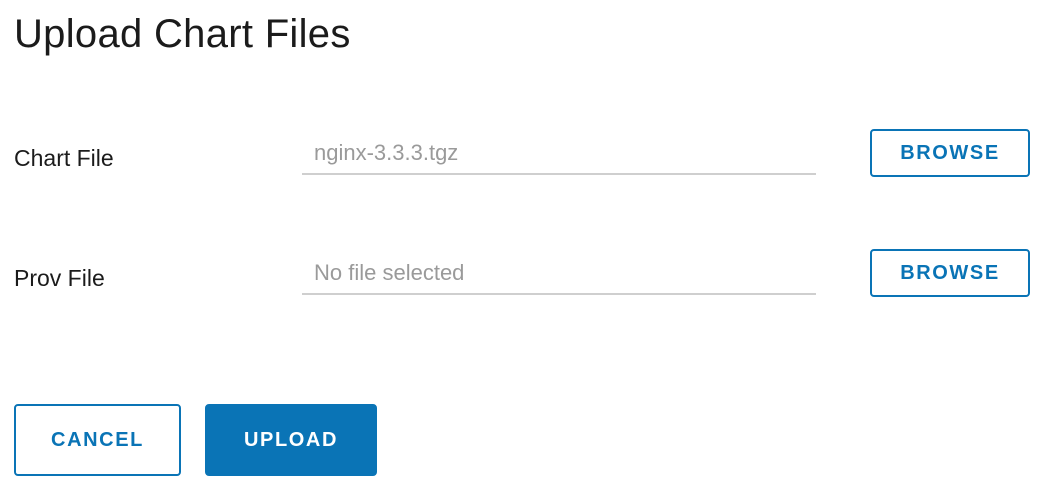 Image resolution: width=1052 pixels, height=494 pixels. I want to click on chart-file-label: Chart File, so click(64, 158).